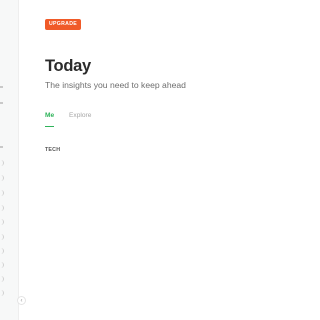 The height and width of the screenshot is (320, 320). I want to click on tab-me: Me, so click(50, 119).